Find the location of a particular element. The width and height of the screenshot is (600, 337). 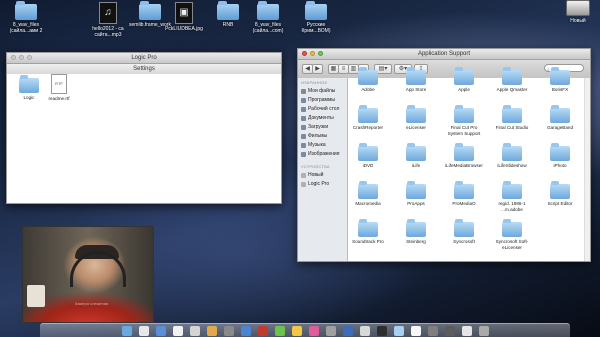

sidebar-header-devices: УСТРОЙСТВА is located at coordinates (315, 166).